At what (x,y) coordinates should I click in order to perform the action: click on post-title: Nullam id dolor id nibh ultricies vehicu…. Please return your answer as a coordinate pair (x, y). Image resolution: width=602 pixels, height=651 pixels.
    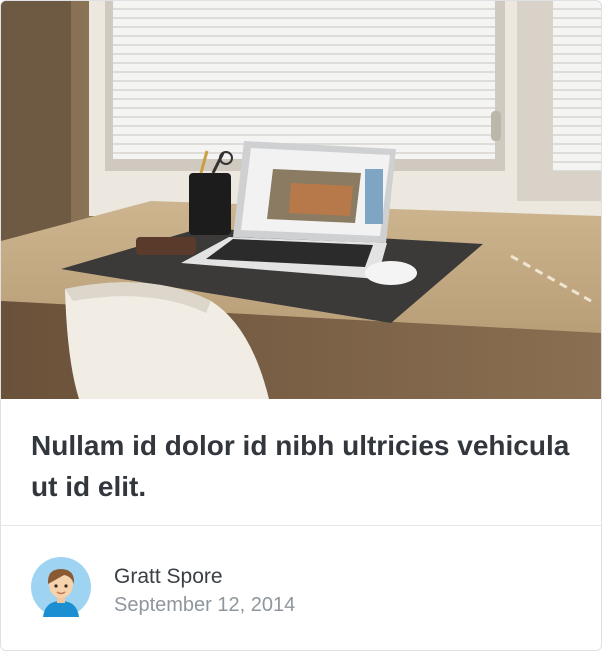
    Looking at the image, I should click on (301, 466).